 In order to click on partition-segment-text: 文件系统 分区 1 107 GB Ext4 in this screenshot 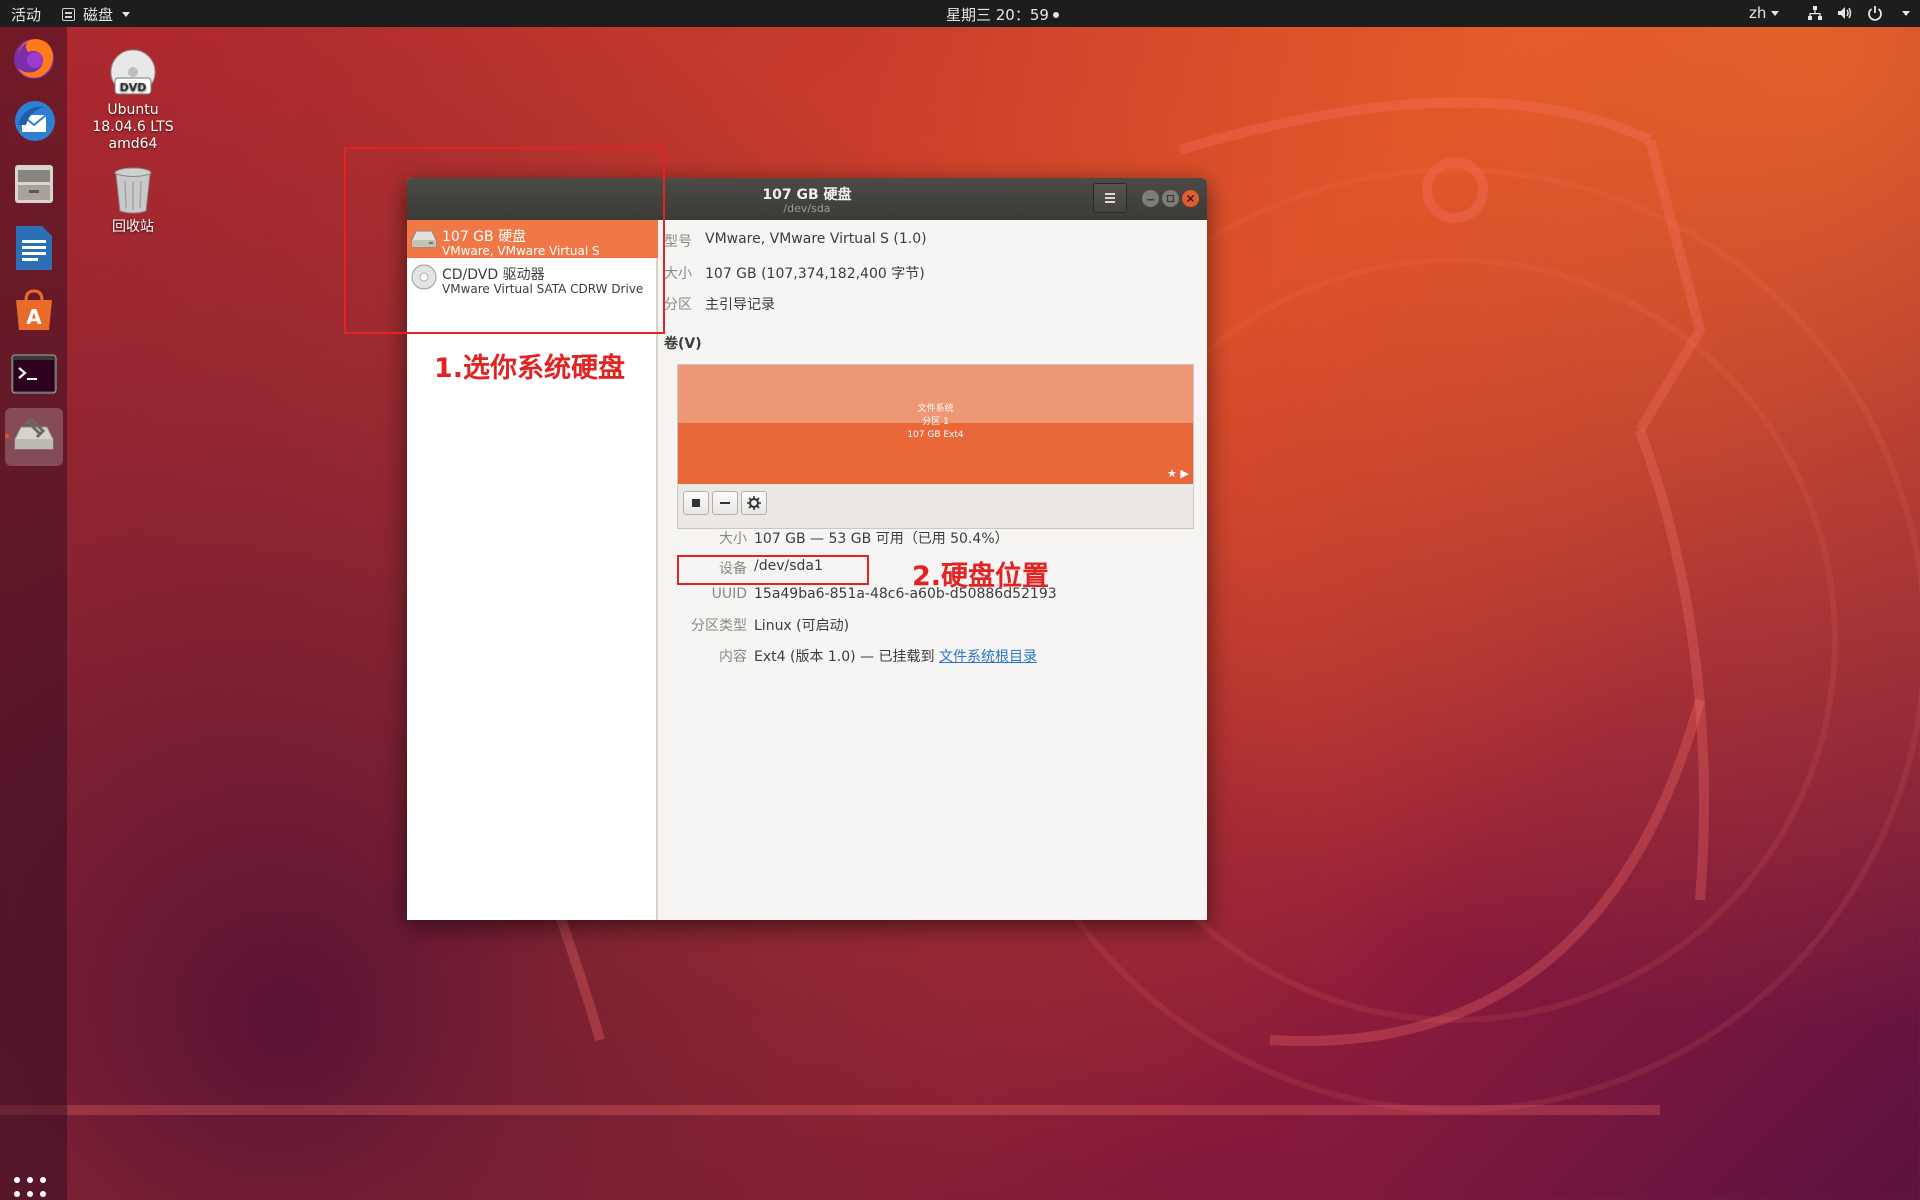, I will do `click(935, 422)`.